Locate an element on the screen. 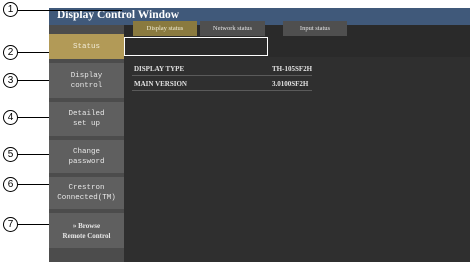  callout-number: 7 is located at coordinates (10, 224).